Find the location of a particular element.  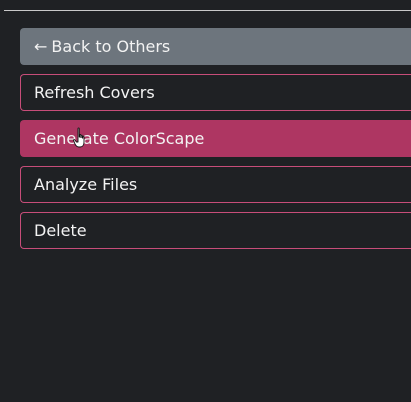

left-arrow-icon: ← is located at coordinates (41, 46).